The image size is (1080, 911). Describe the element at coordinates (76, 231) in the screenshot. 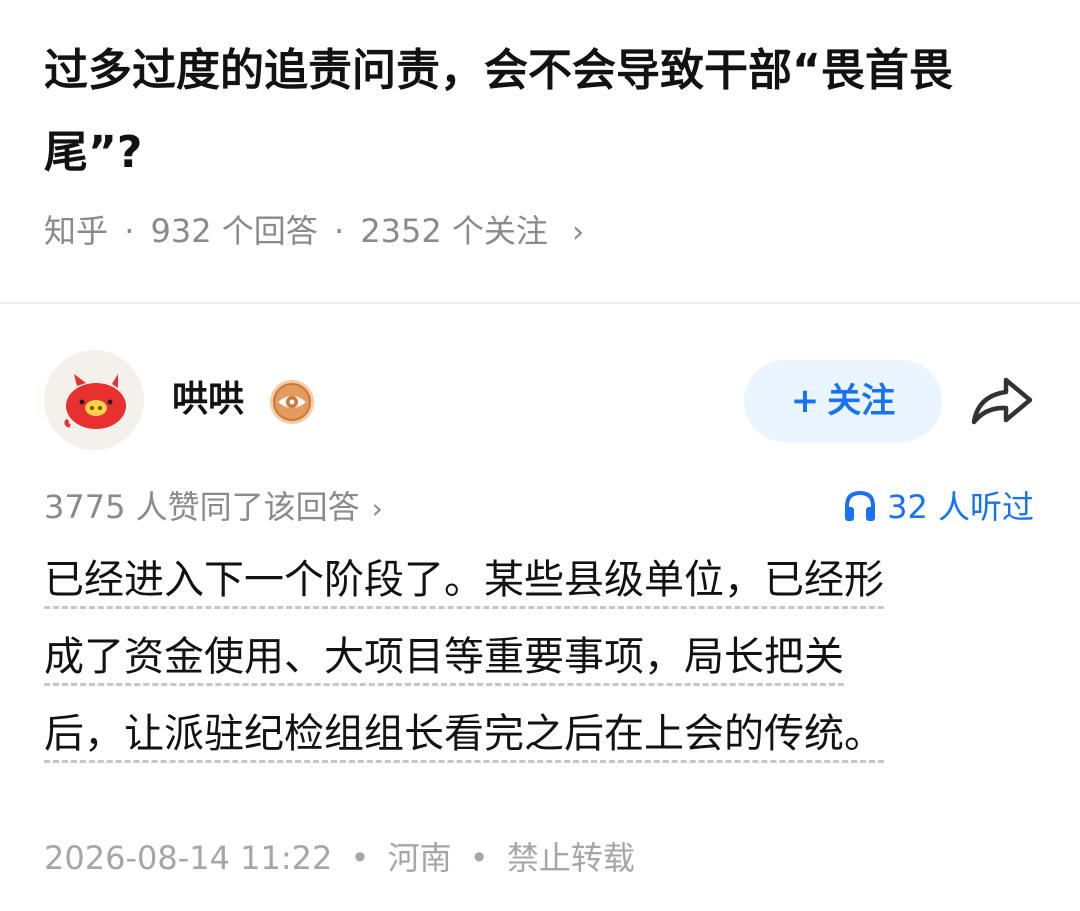

I see `source-label: 知乎` at that location.